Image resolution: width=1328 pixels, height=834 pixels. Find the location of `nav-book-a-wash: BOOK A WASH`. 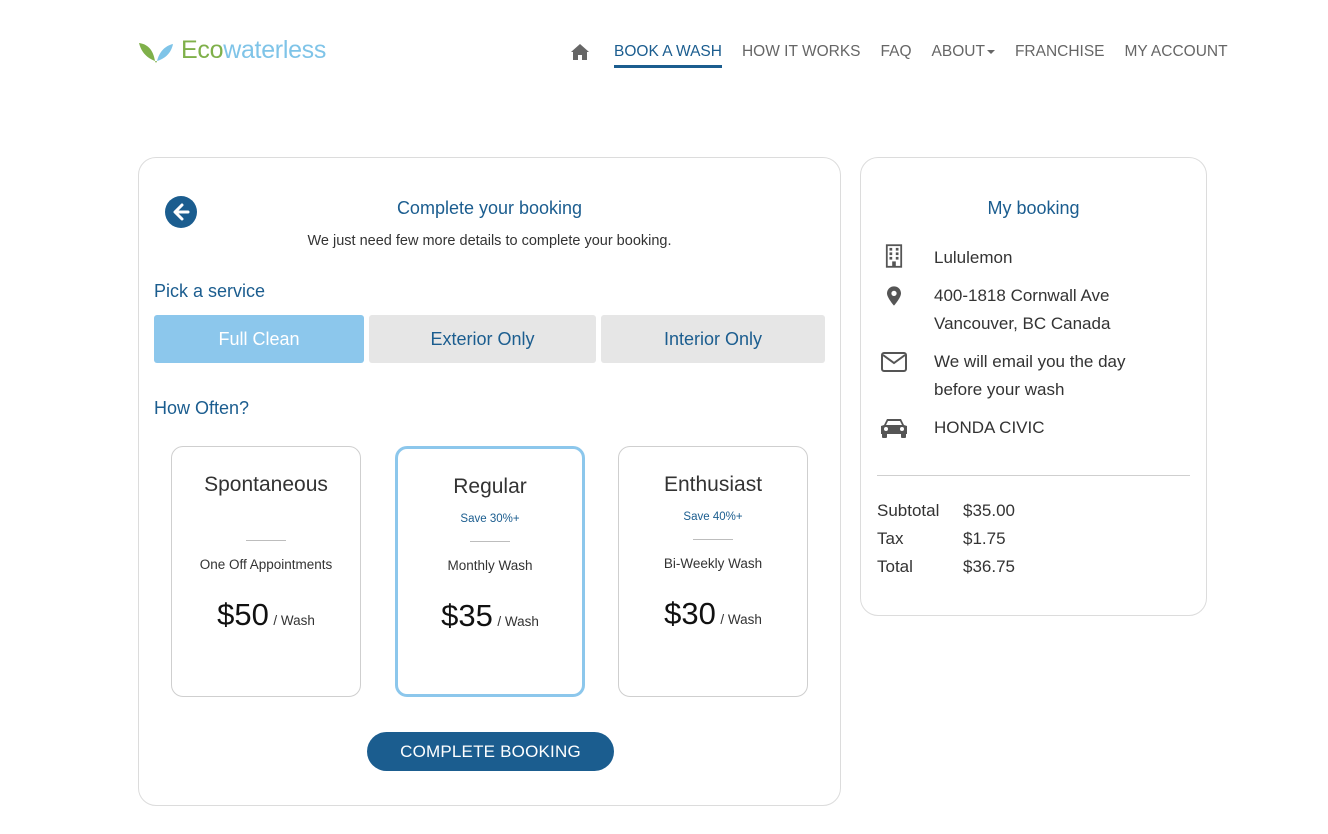

nav-book-a-wash: BOOK A WASH is located at coordinates (668, 55).